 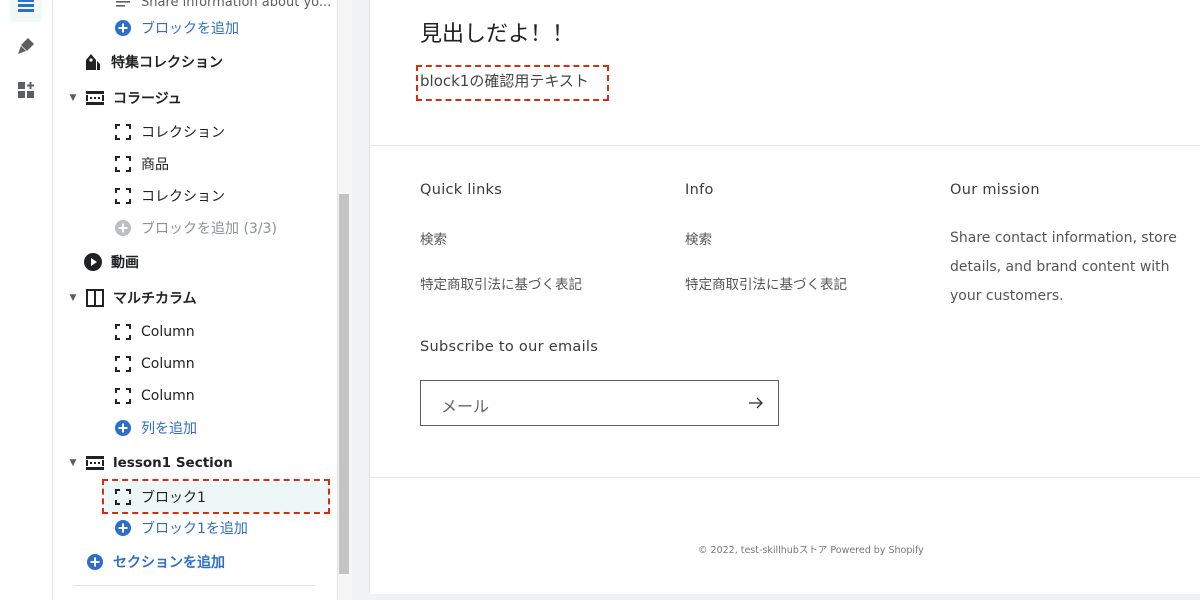 What do you see at coordinates (167, 63) in the screenshot?
I see `section-label: 特集コレクション` at bounding box center [167, 63].